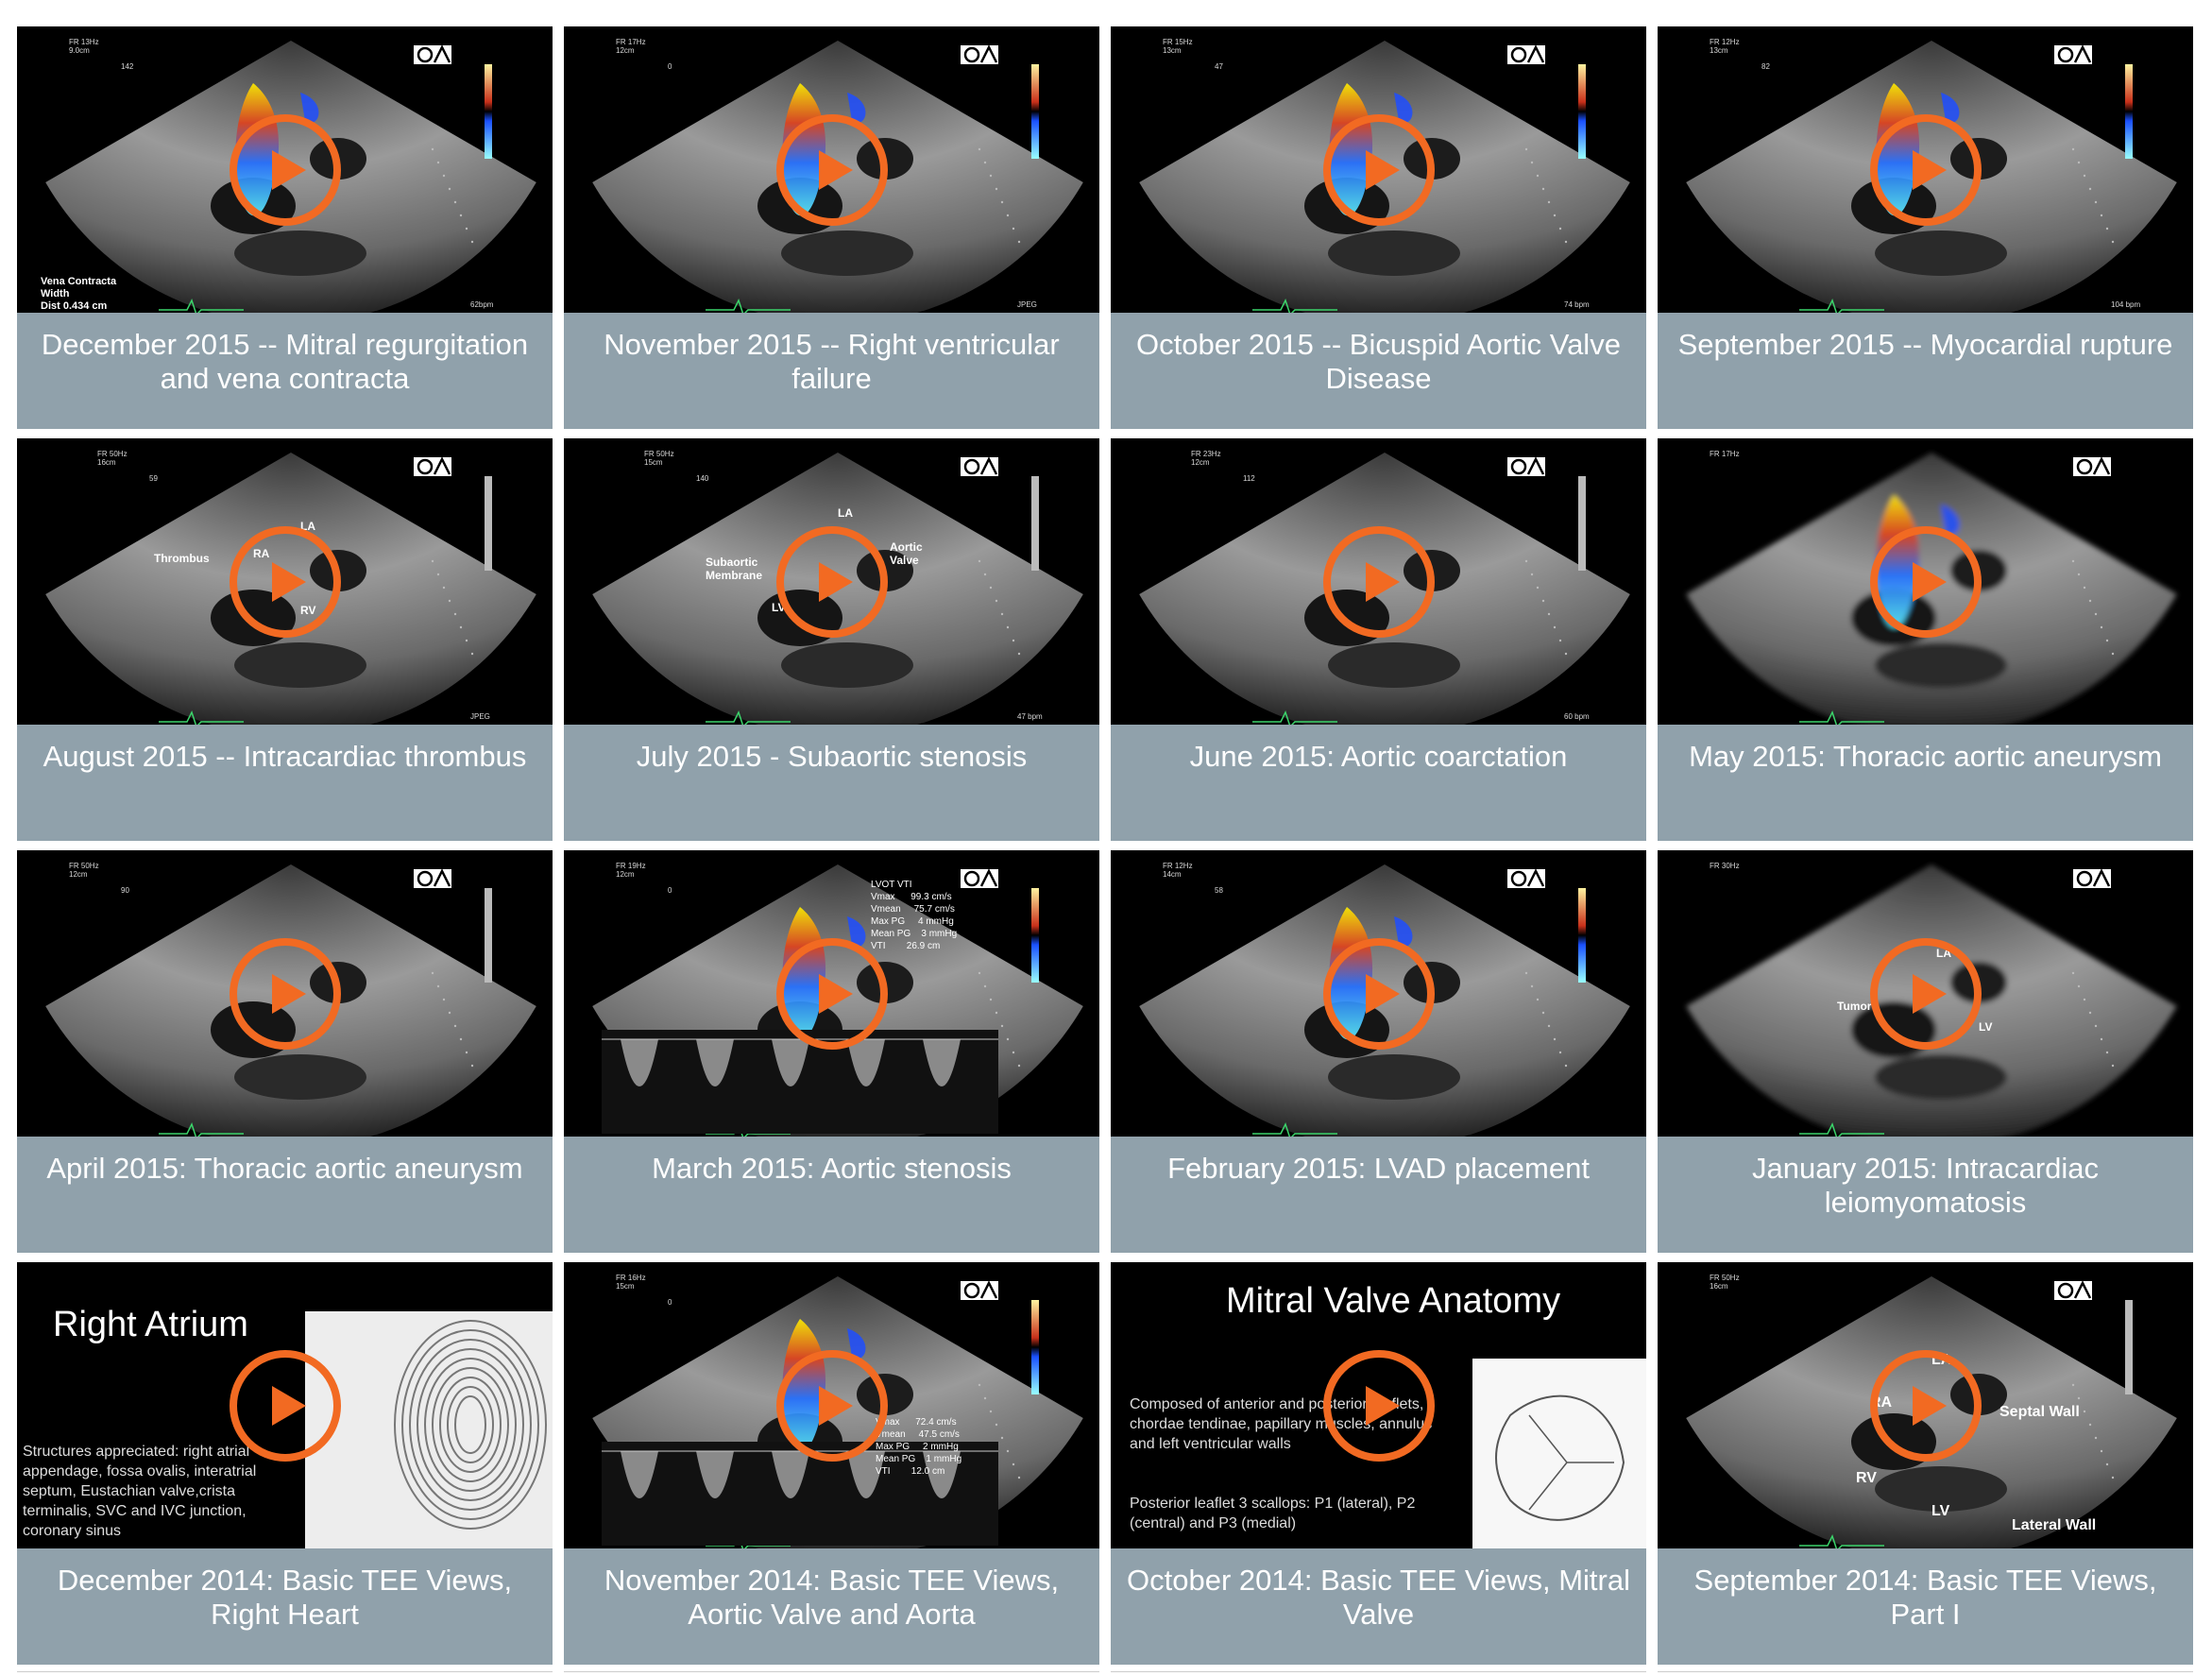 The image size is (2212, 1676). What do you see at coordinates (1172, 874) in the screenshot?
I see `scan-depth: 14cm` at bounding box center [1172, 874].